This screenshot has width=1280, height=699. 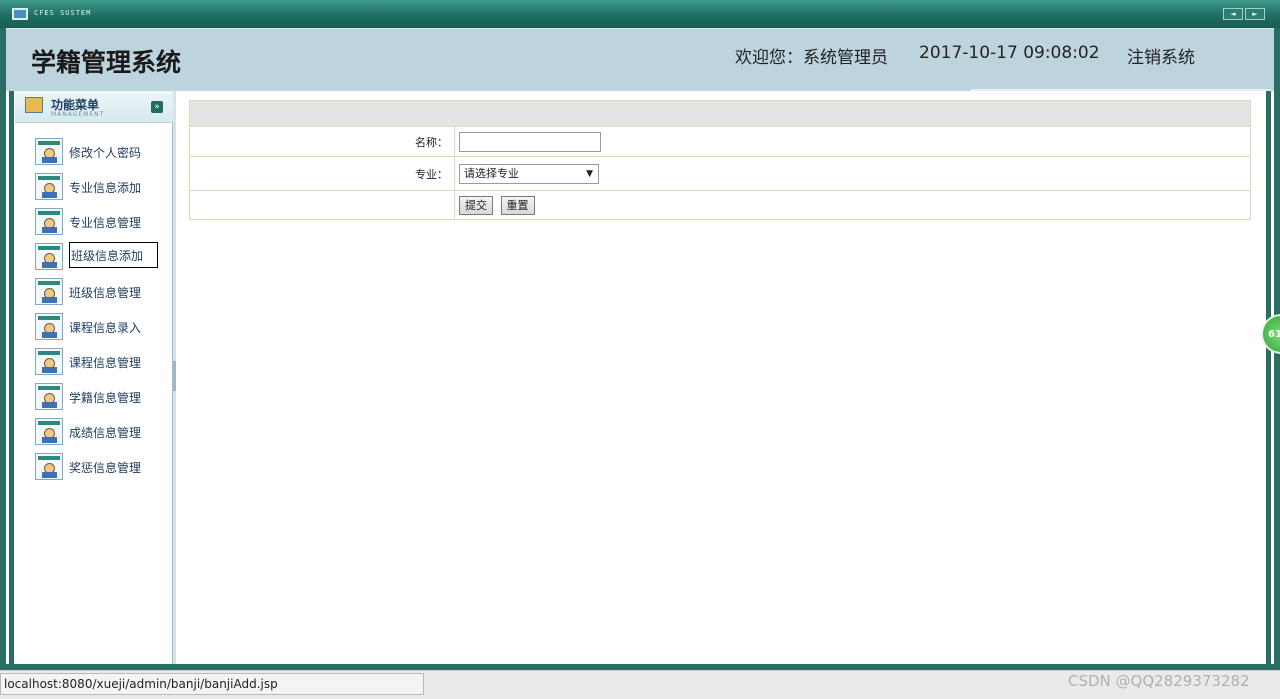 What do you see at coordinates (322, 173) in the screenshot?
I see `major-label: 专业：` at bounding box center [322, 173].